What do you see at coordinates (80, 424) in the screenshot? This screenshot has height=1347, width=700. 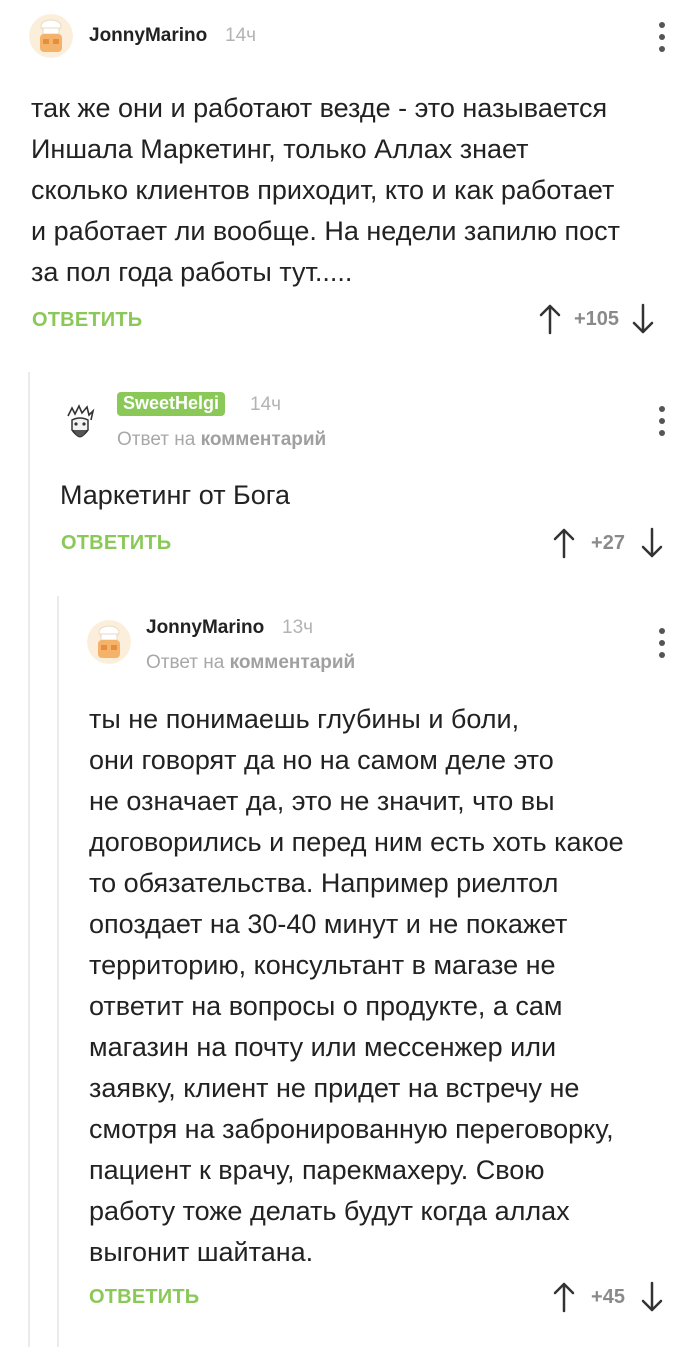 I see `avatar-bearded-face-icon` at bounding box center [80, 424].